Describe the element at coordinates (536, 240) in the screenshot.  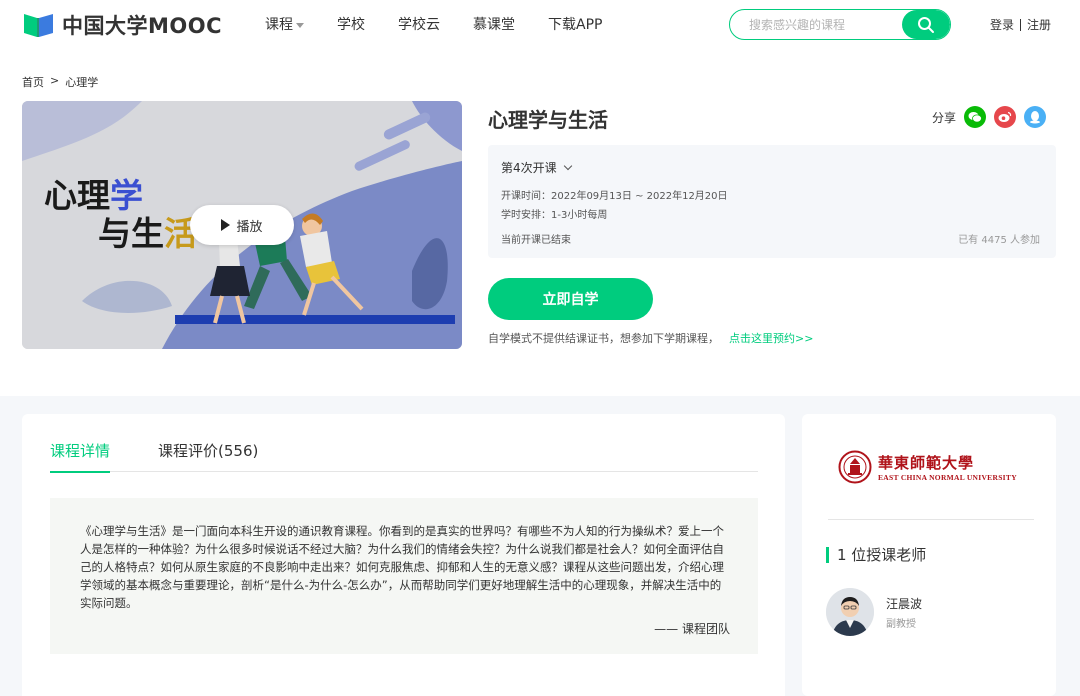
I see `course-status: 当前开课已结束` at that location.